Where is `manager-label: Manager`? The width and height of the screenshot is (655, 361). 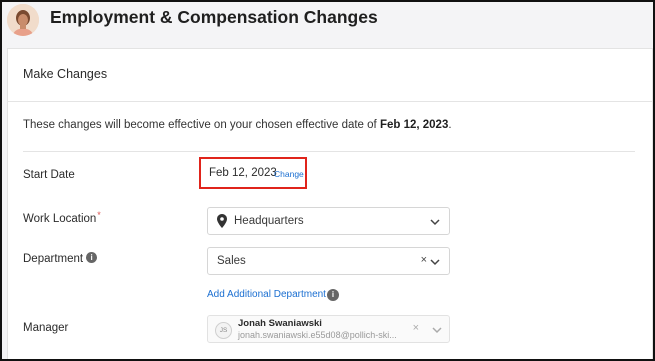
manager-label: Manager is located at coordinates (46, 328).